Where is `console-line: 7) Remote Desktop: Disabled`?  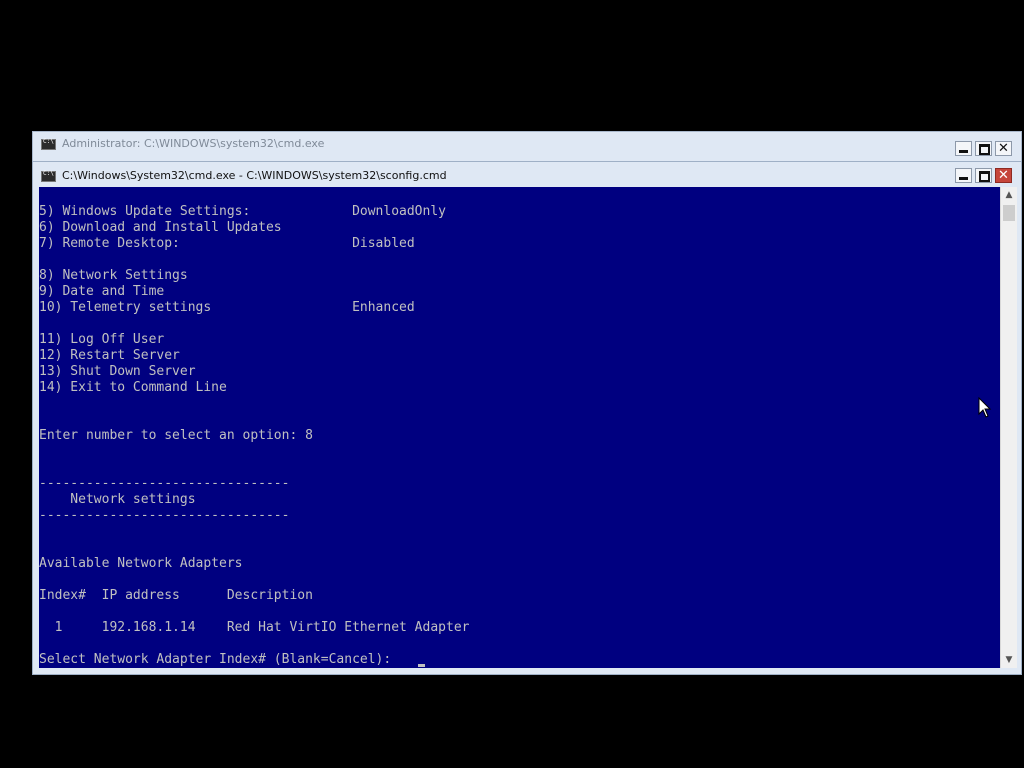
console-line: 7) Remote Desktop: Disabled is located at coordinates (227, 243).